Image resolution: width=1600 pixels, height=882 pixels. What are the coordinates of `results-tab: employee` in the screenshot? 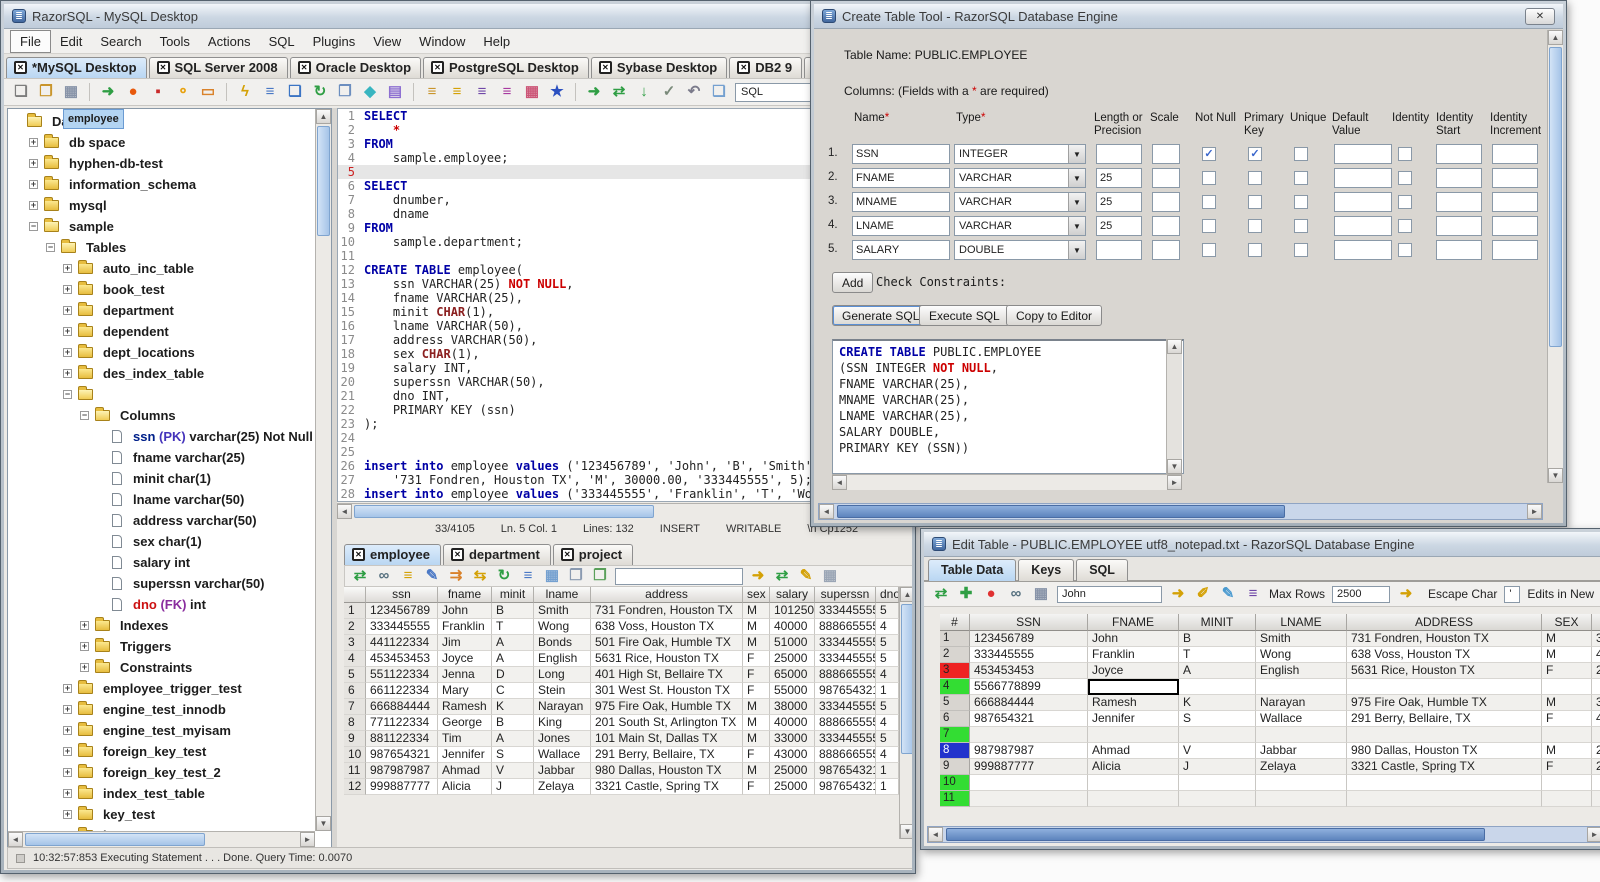 It's located at (392, 554).